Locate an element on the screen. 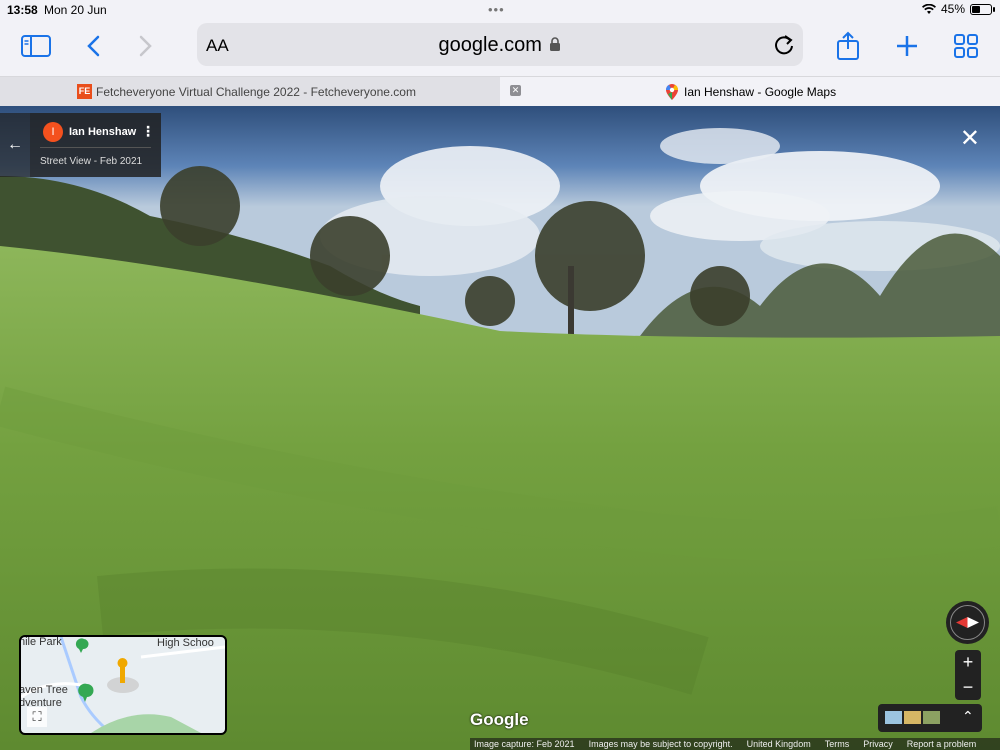 The height and width of the screenshot is (750, 1000). lock-icon is located at coordinates (555, 44).